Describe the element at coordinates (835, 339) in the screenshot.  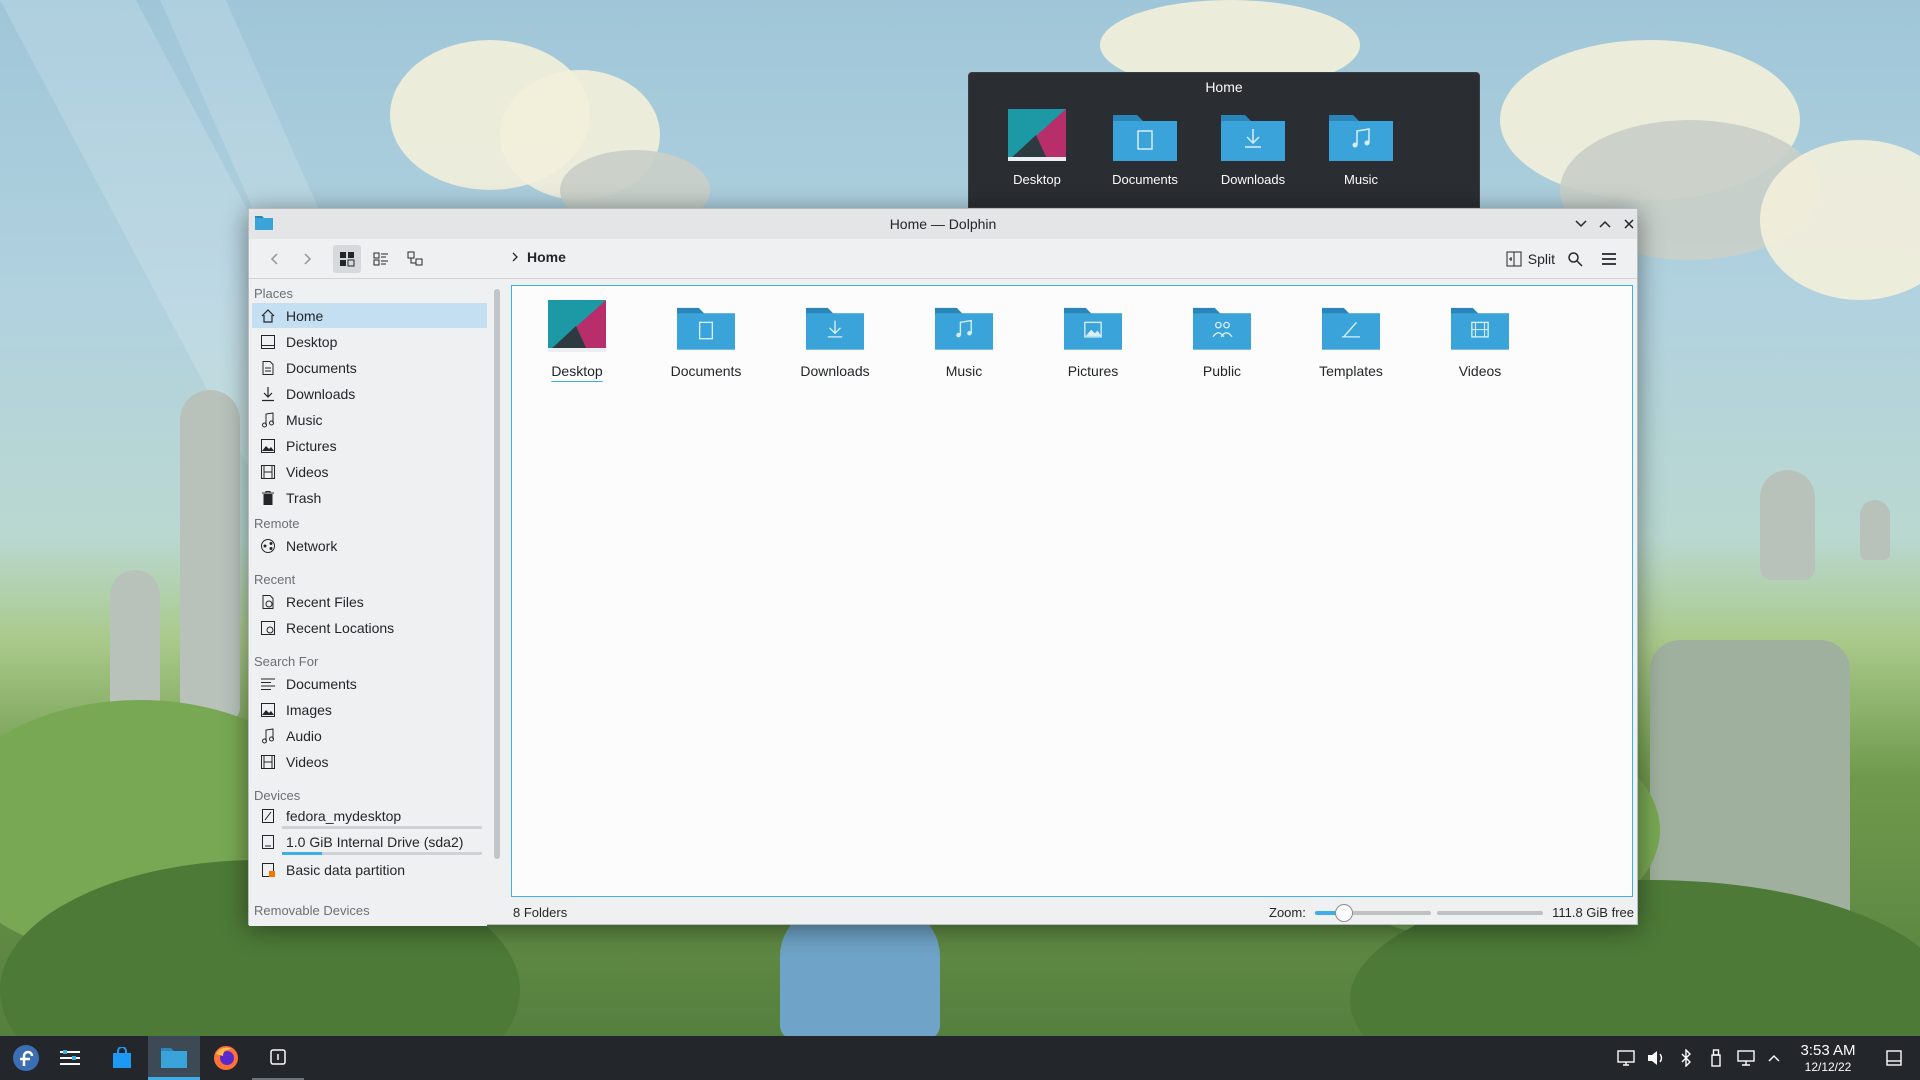
I see `file-item-downloads: Downloads` at that location.